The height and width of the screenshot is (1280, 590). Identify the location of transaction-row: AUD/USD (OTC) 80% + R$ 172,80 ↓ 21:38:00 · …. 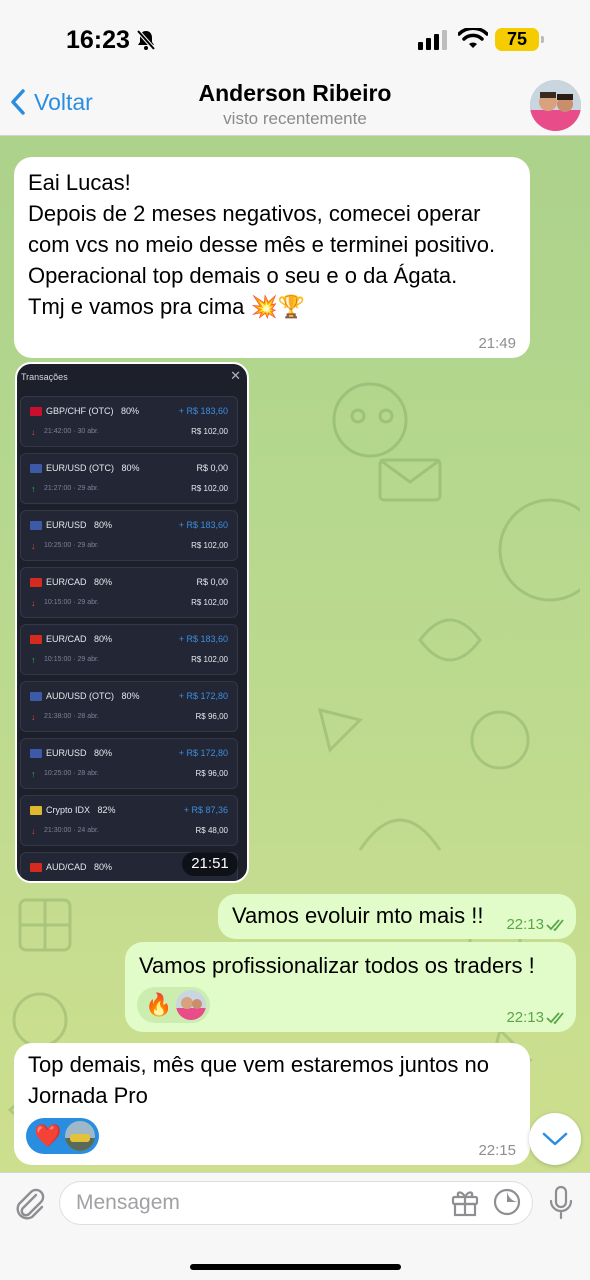
(129, 706).